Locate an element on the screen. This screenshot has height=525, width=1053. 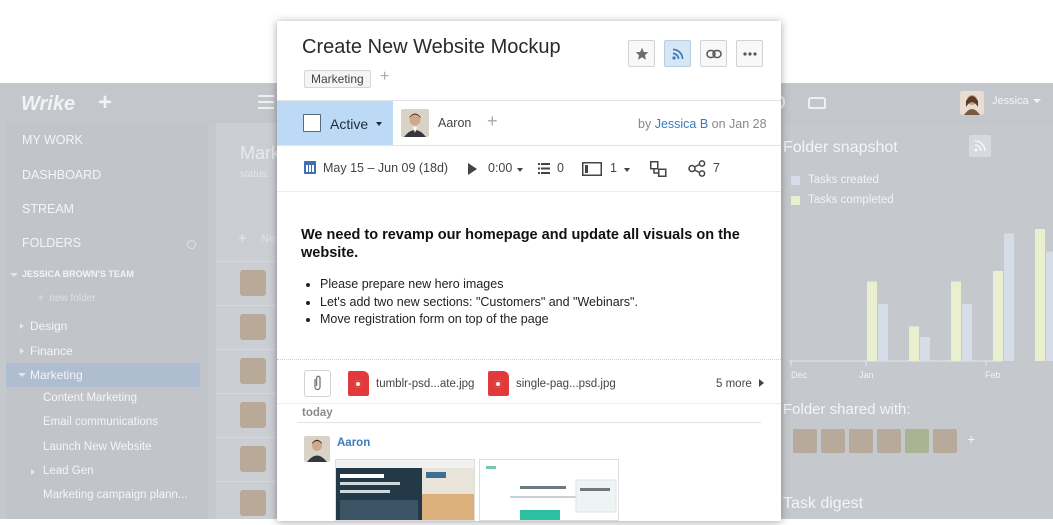
team-name: JESSICA BROWN'S TEAM is located at coordinates (78, 274).